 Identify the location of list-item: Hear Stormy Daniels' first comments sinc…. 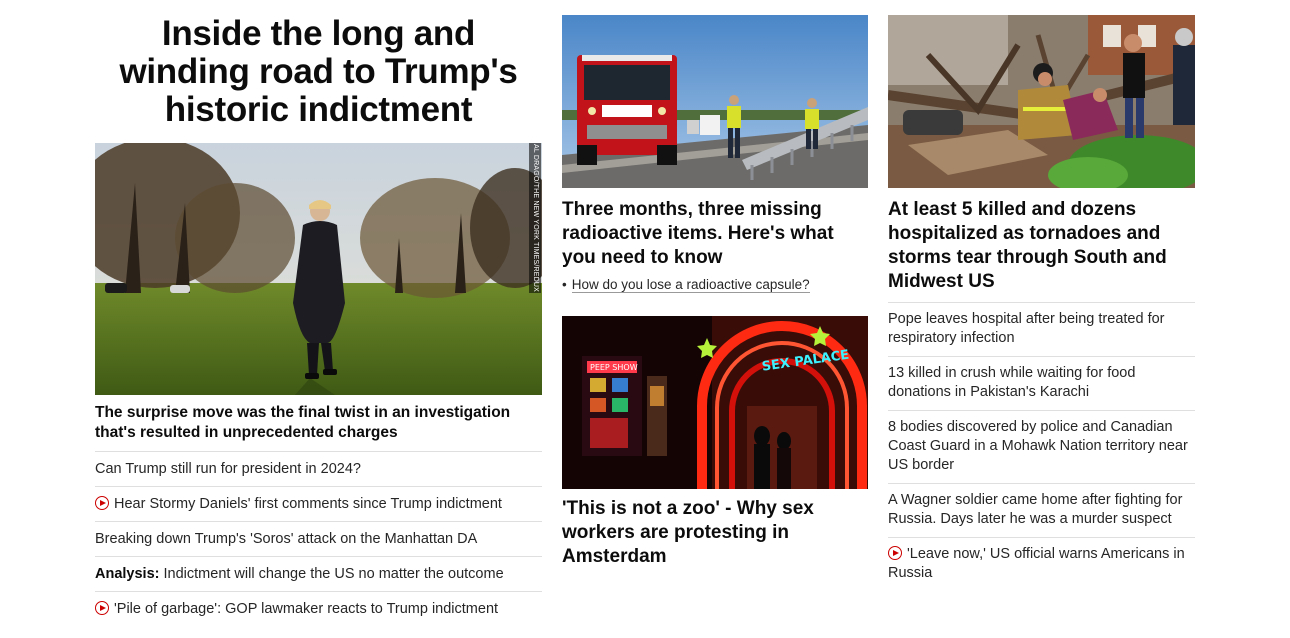
(318, 504).